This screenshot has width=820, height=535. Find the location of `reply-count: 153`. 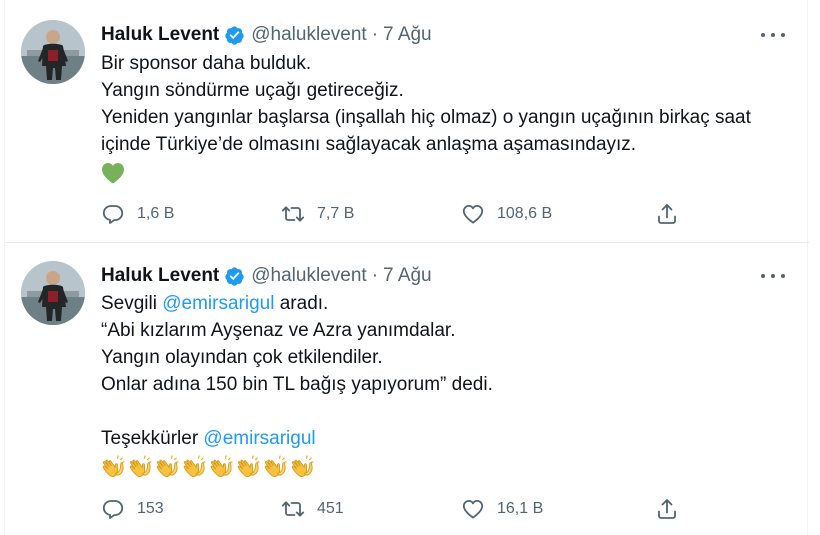

reply-count: 153 is located at coordinates (150, 508).